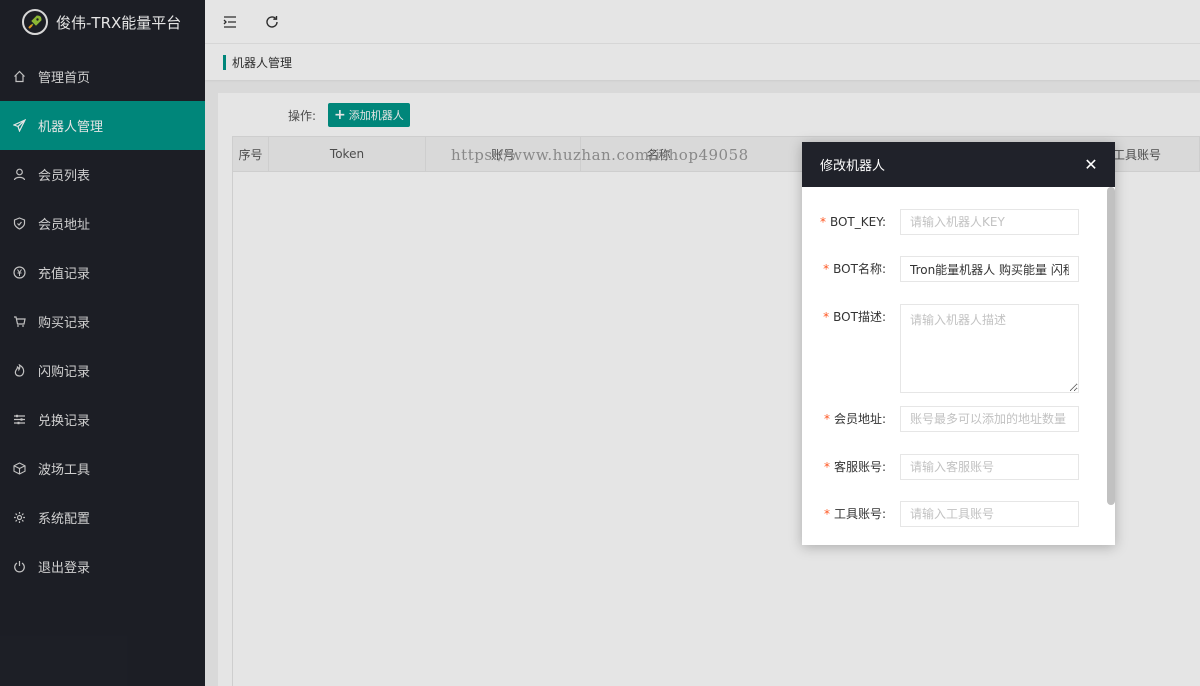 The height and width of the screenshot is (686, 1200). I want to click on member-address-field: * 会员地址:, so click(940, 419).